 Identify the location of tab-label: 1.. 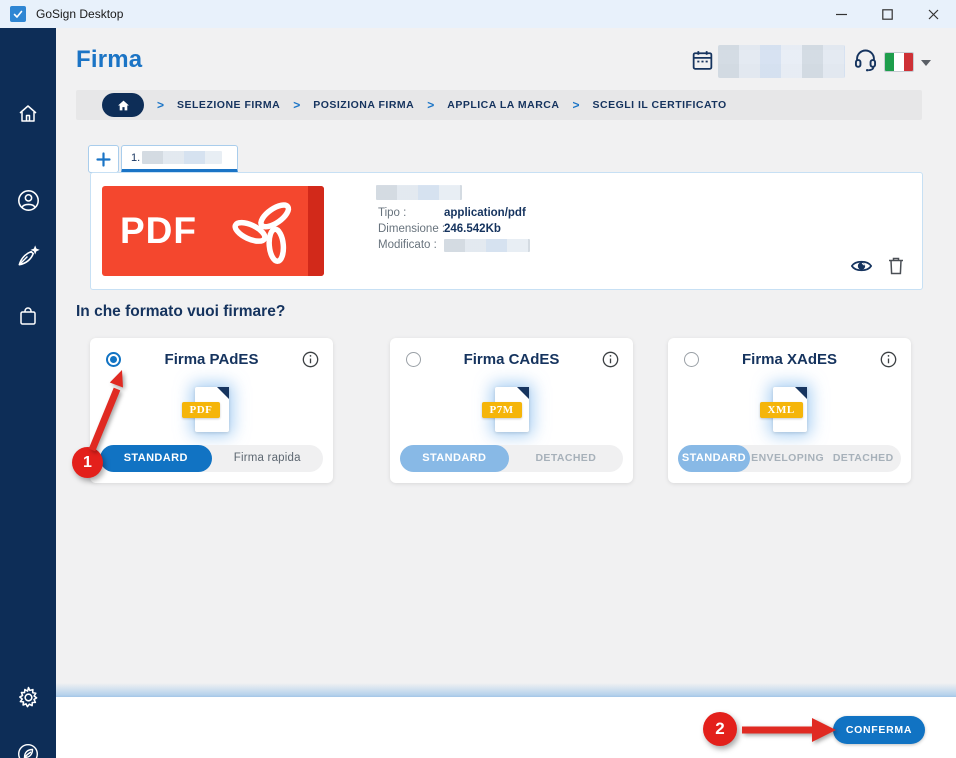
(136, 157).